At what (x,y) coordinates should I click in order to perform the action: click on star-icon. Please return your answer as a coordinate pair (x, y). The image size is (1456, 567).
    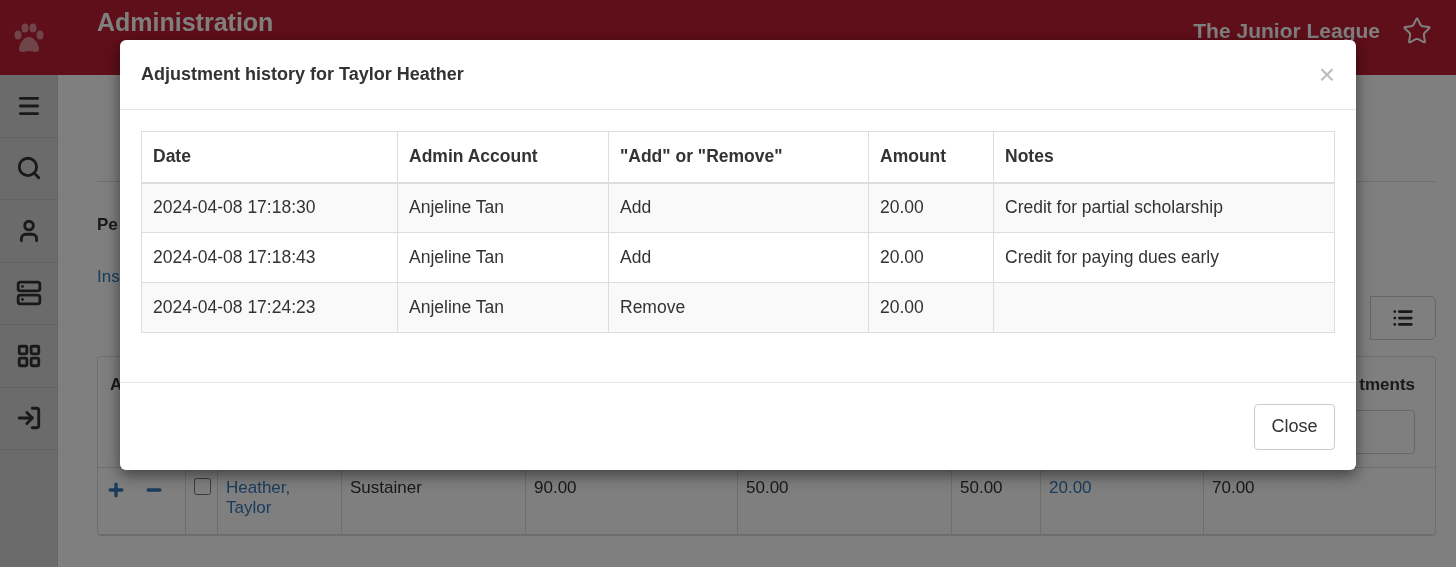
    Looking at the image, I should click on (1417, 30).